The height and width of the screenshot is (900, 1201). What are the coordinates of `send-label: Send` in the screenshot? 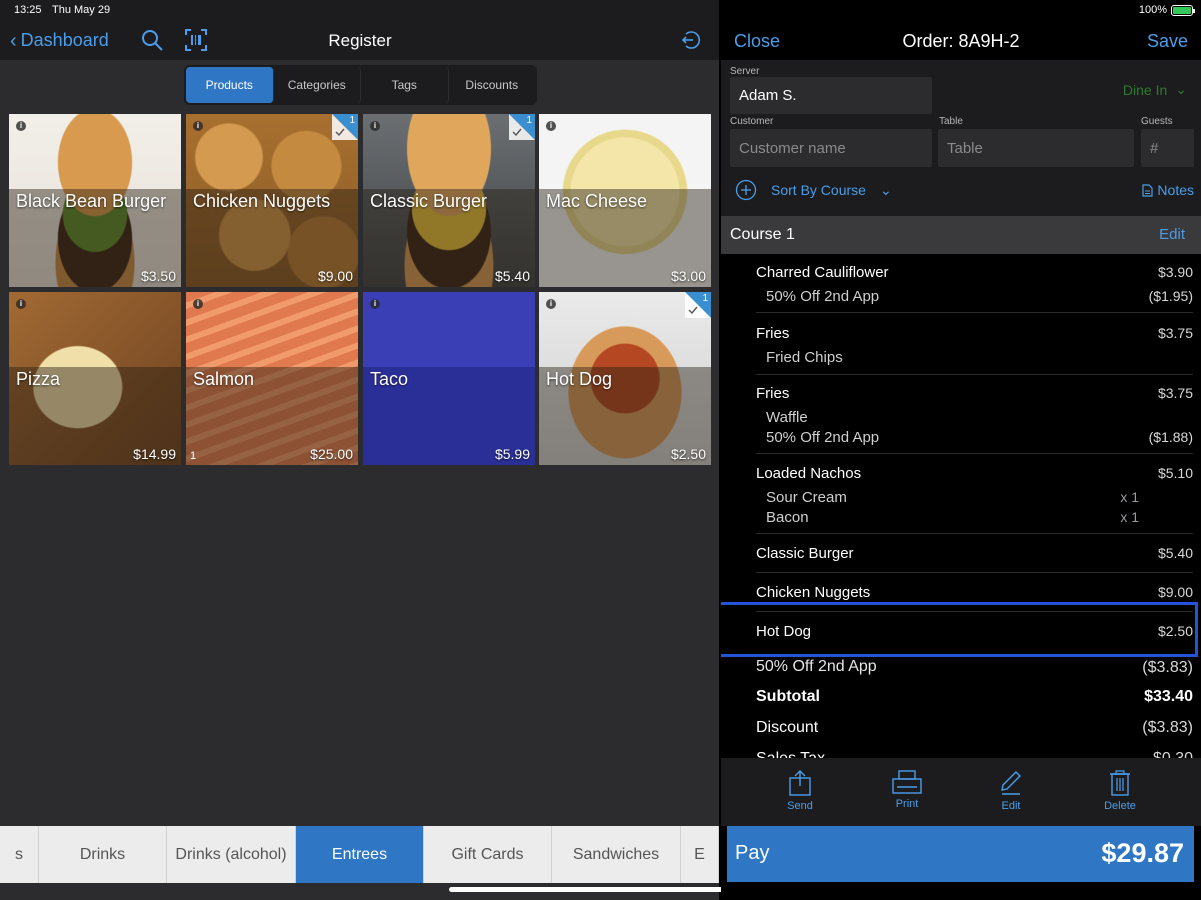 It's located at (800, 806).